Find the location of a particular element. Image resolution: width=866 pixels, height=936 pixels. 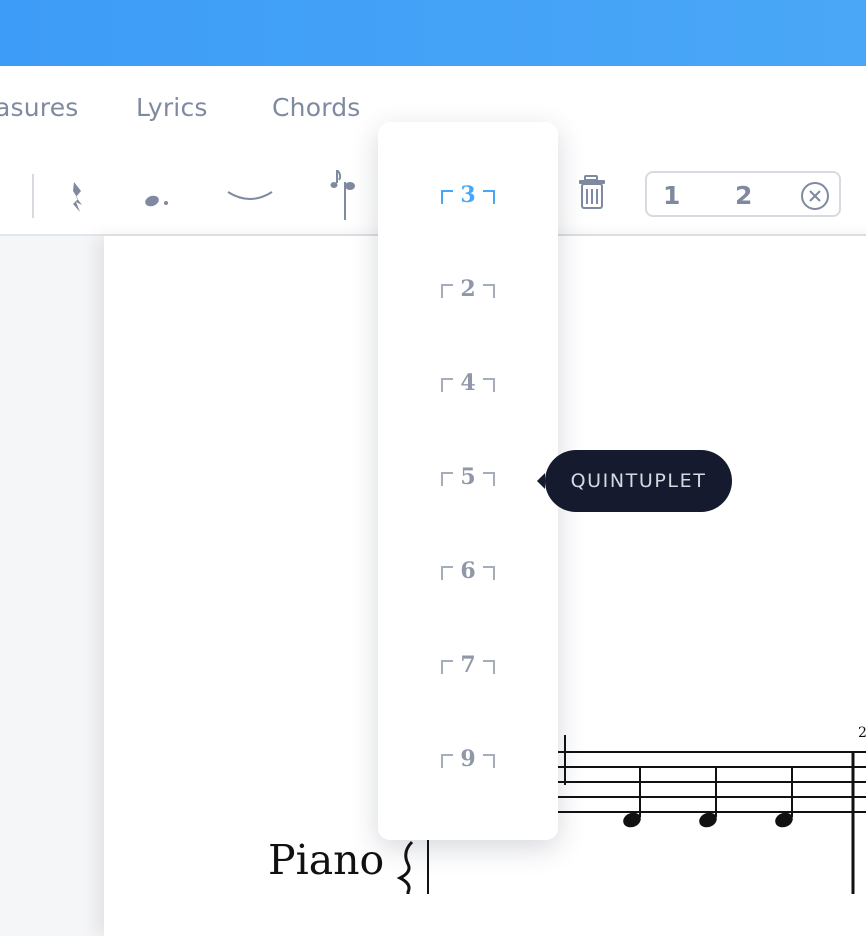

tuplet-option-5: 5 is located at coordinates (468, 477).